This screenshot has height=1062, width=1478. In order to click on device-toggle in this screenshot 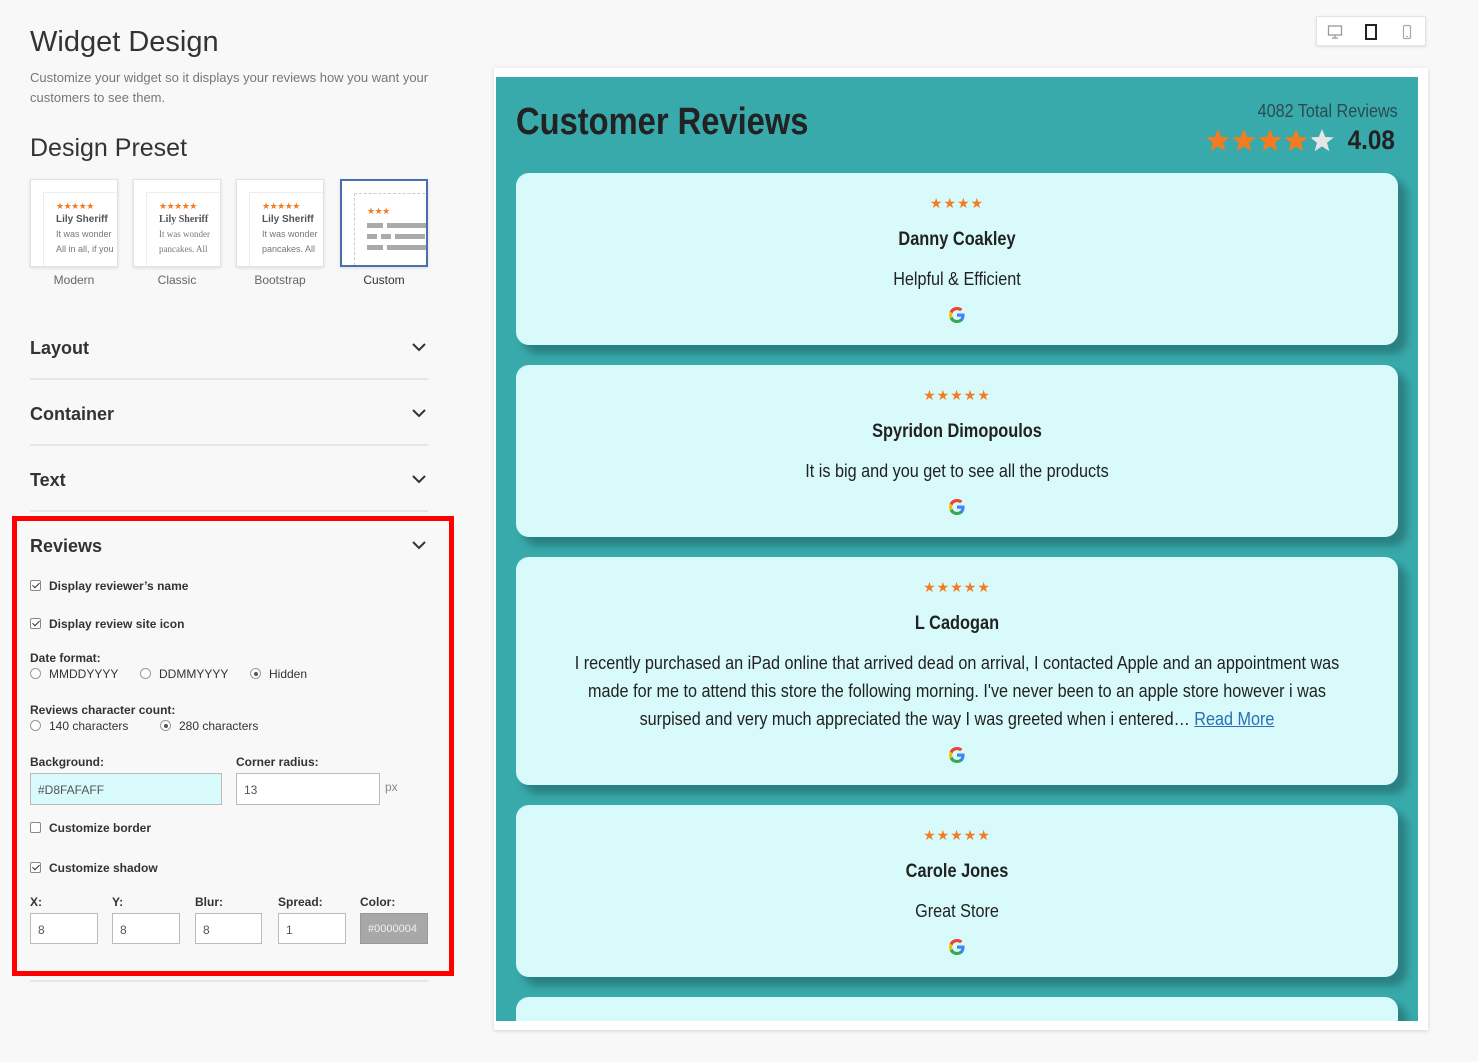, I will do `click(1371, 31)`.